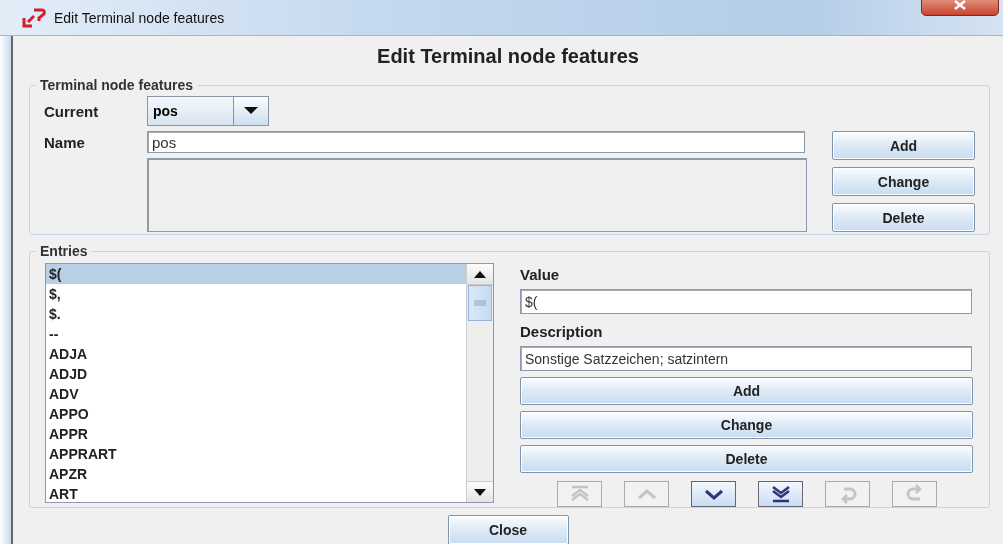 The height and width of the screenshot is (544, 1003). What do you see at coordinates (65, 142) in the screenshot?
I see `field-label: Name` at bounding box center [65, 142].